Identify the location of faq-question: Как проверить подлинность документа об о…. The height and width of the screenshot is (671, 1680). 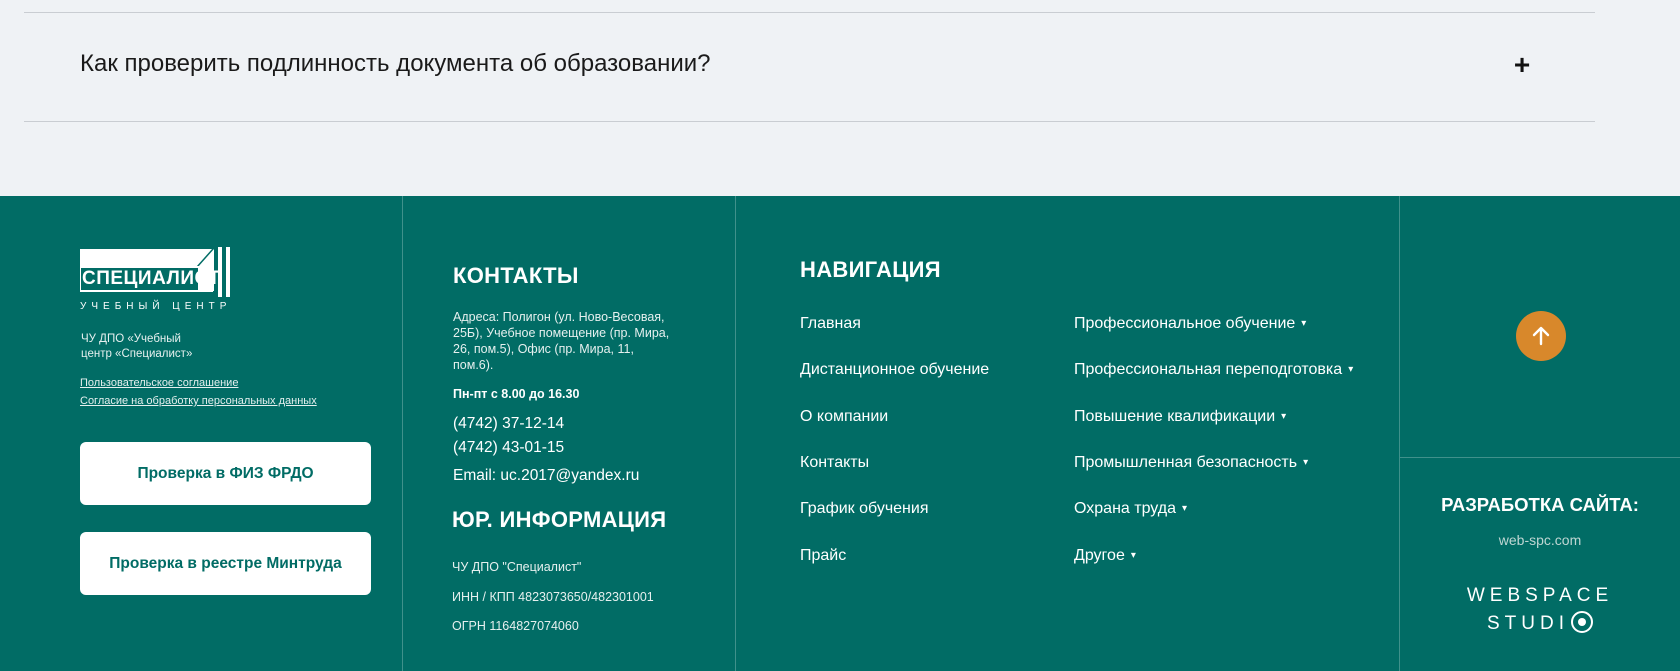
(395, 64).